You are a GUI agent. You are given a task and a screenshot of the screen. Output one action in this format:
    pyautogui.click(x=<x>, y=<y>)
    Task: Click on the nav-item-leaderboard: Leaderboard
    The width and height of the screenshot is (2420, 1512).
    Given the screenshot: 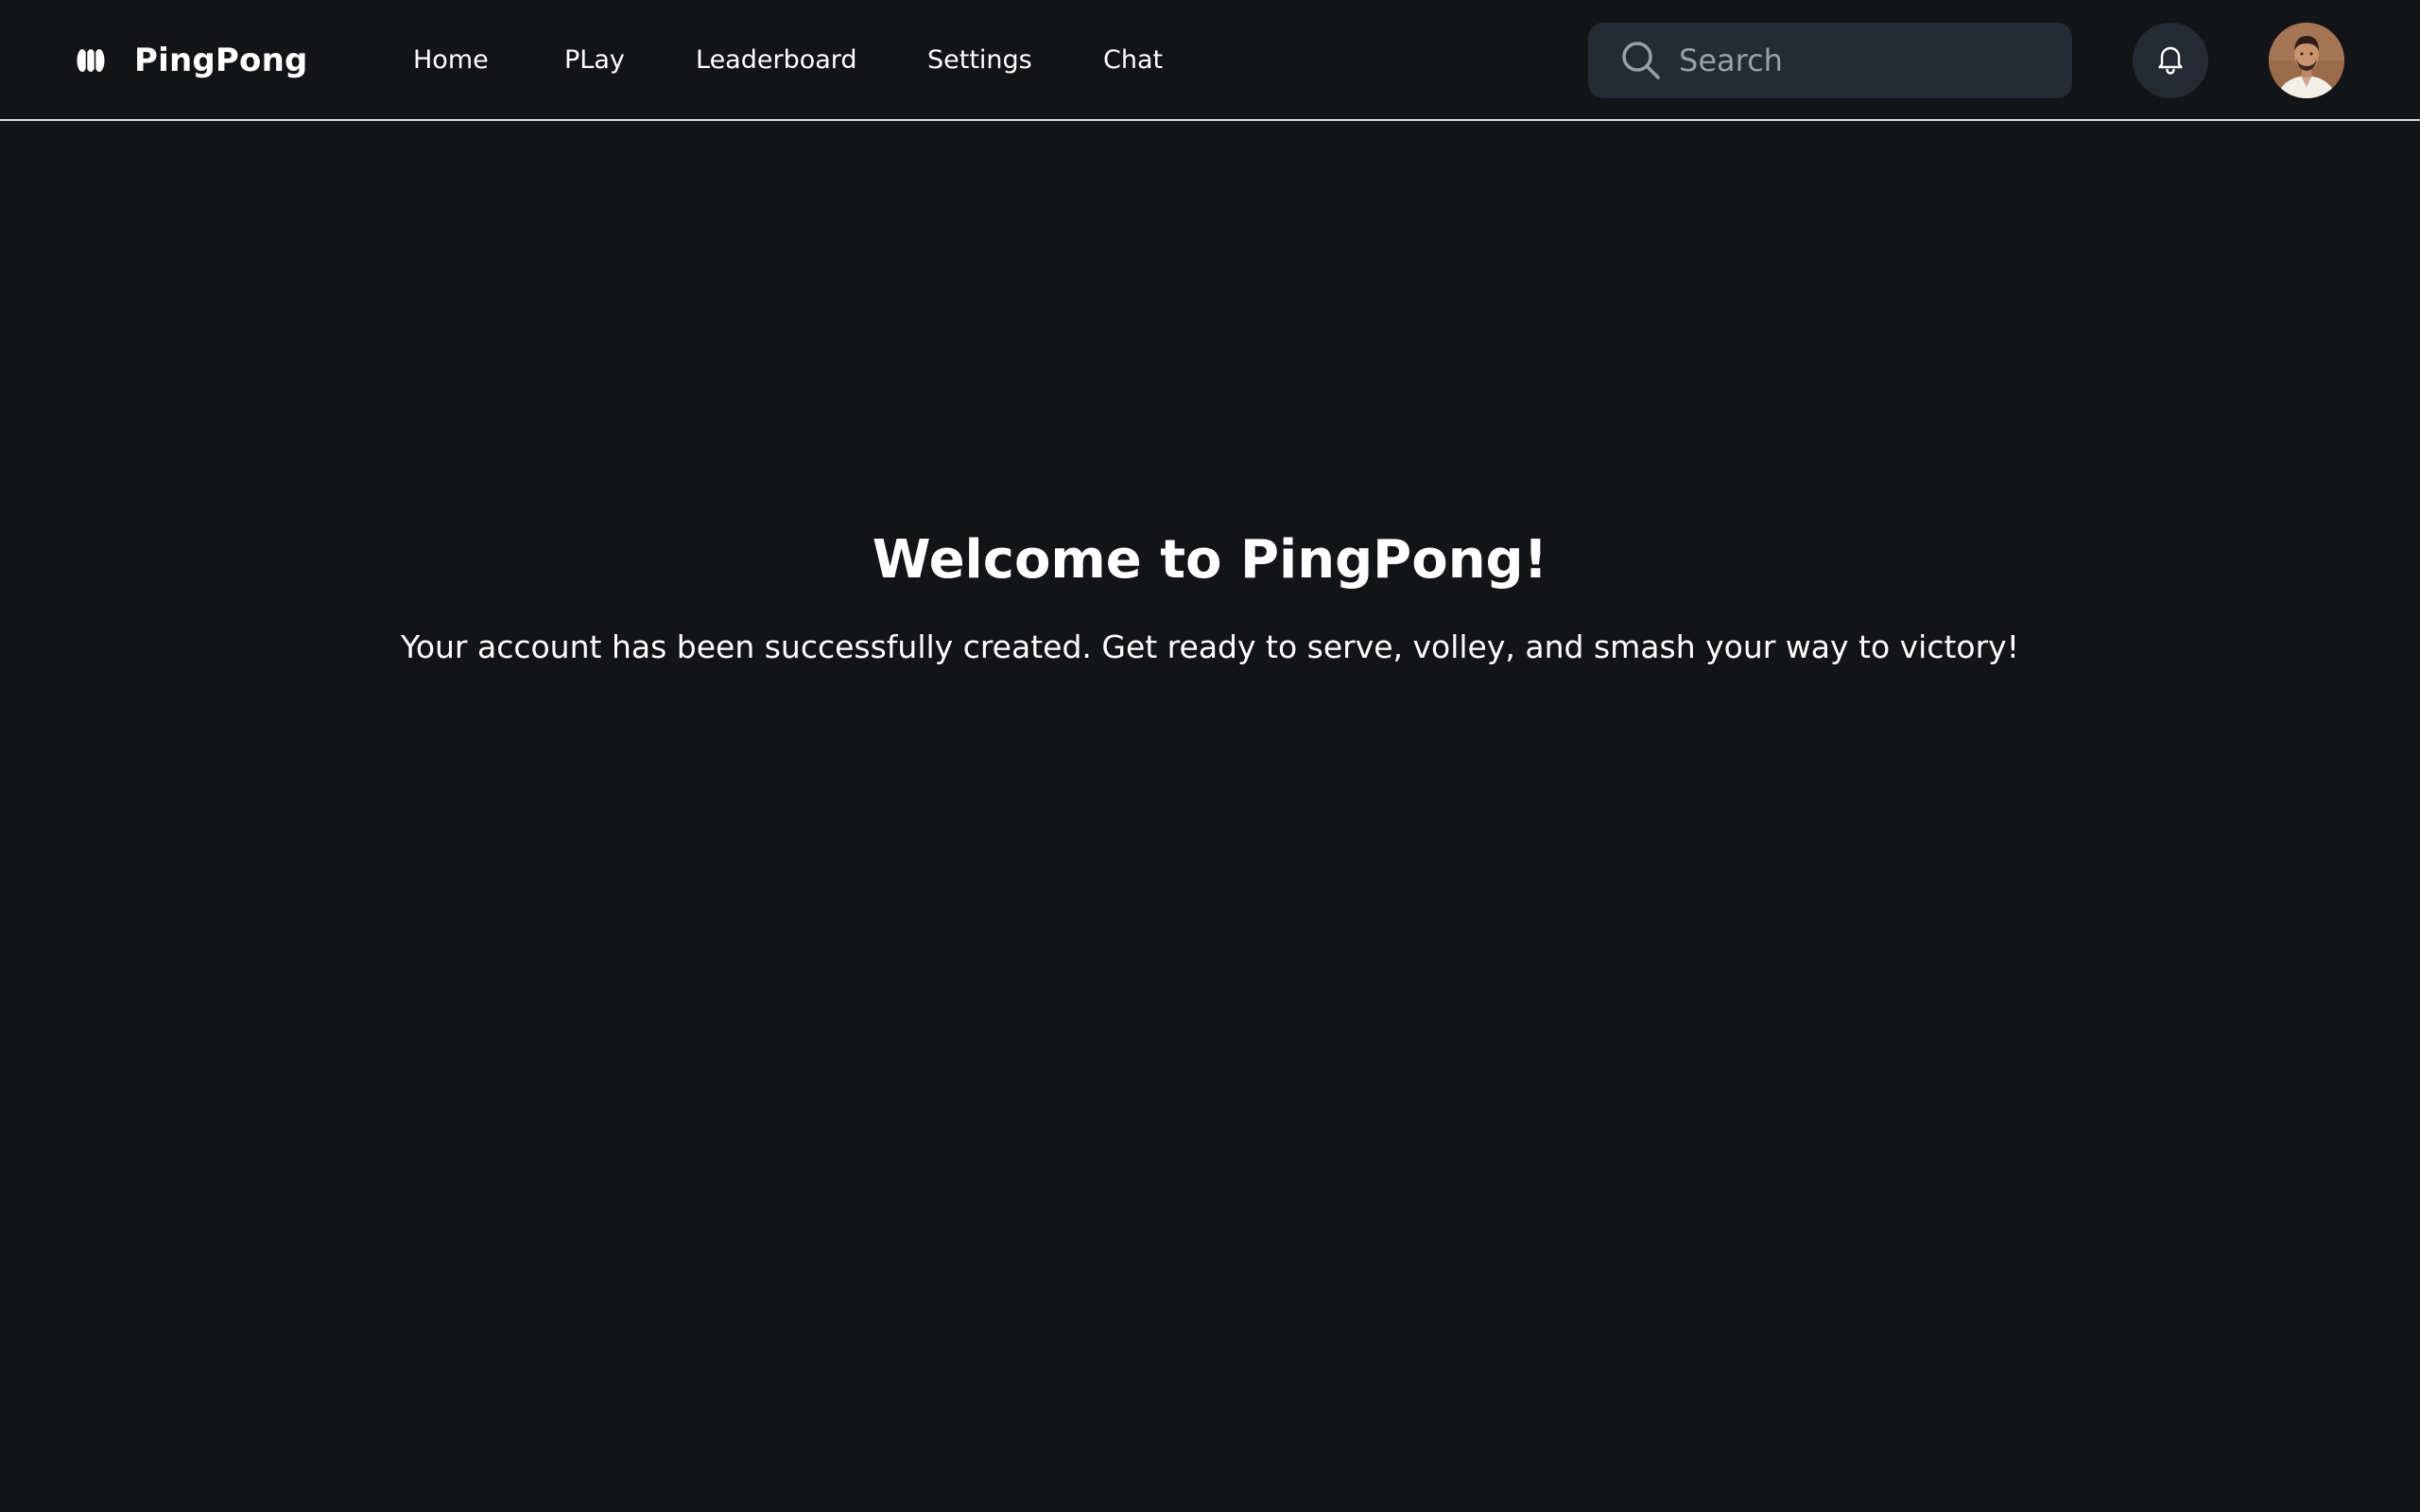 What is the action you would take?
    pyautogui.click(x=776, y=60)
    